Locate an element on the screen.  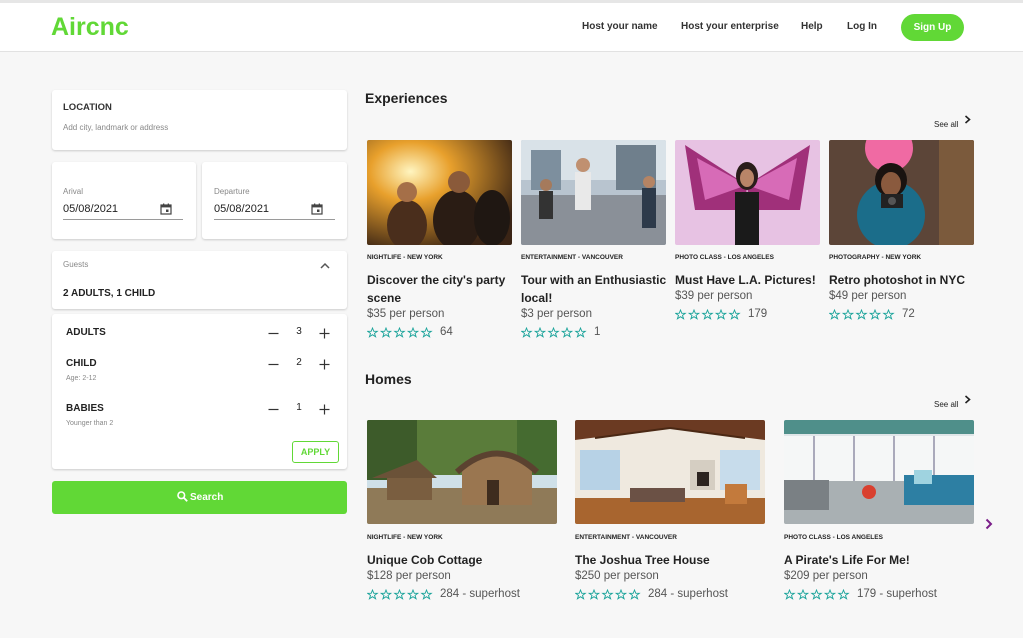
experience-title: Retro photoshot in NYC is located at coordinates (897, 280).